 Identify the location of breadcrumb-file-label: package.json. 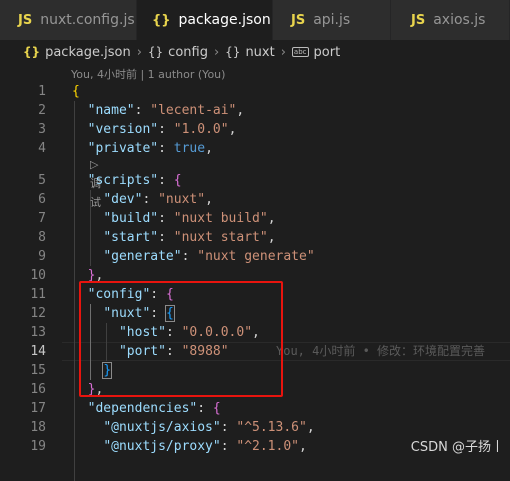
(88, 52).